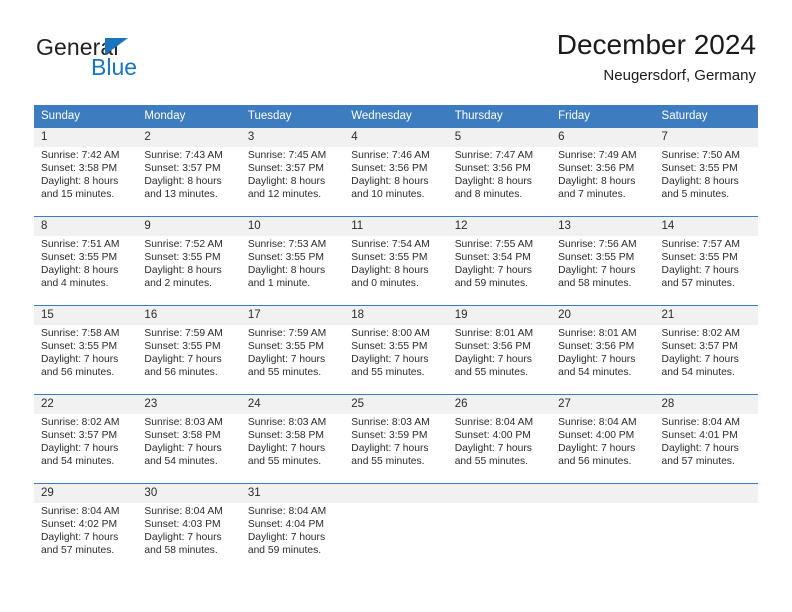 The width and height of the screenshot is (792, 612). What do you see at coordinates (603, 315) in the screenshot?
I see `day-number: 20` at bounding box center [603, 315].